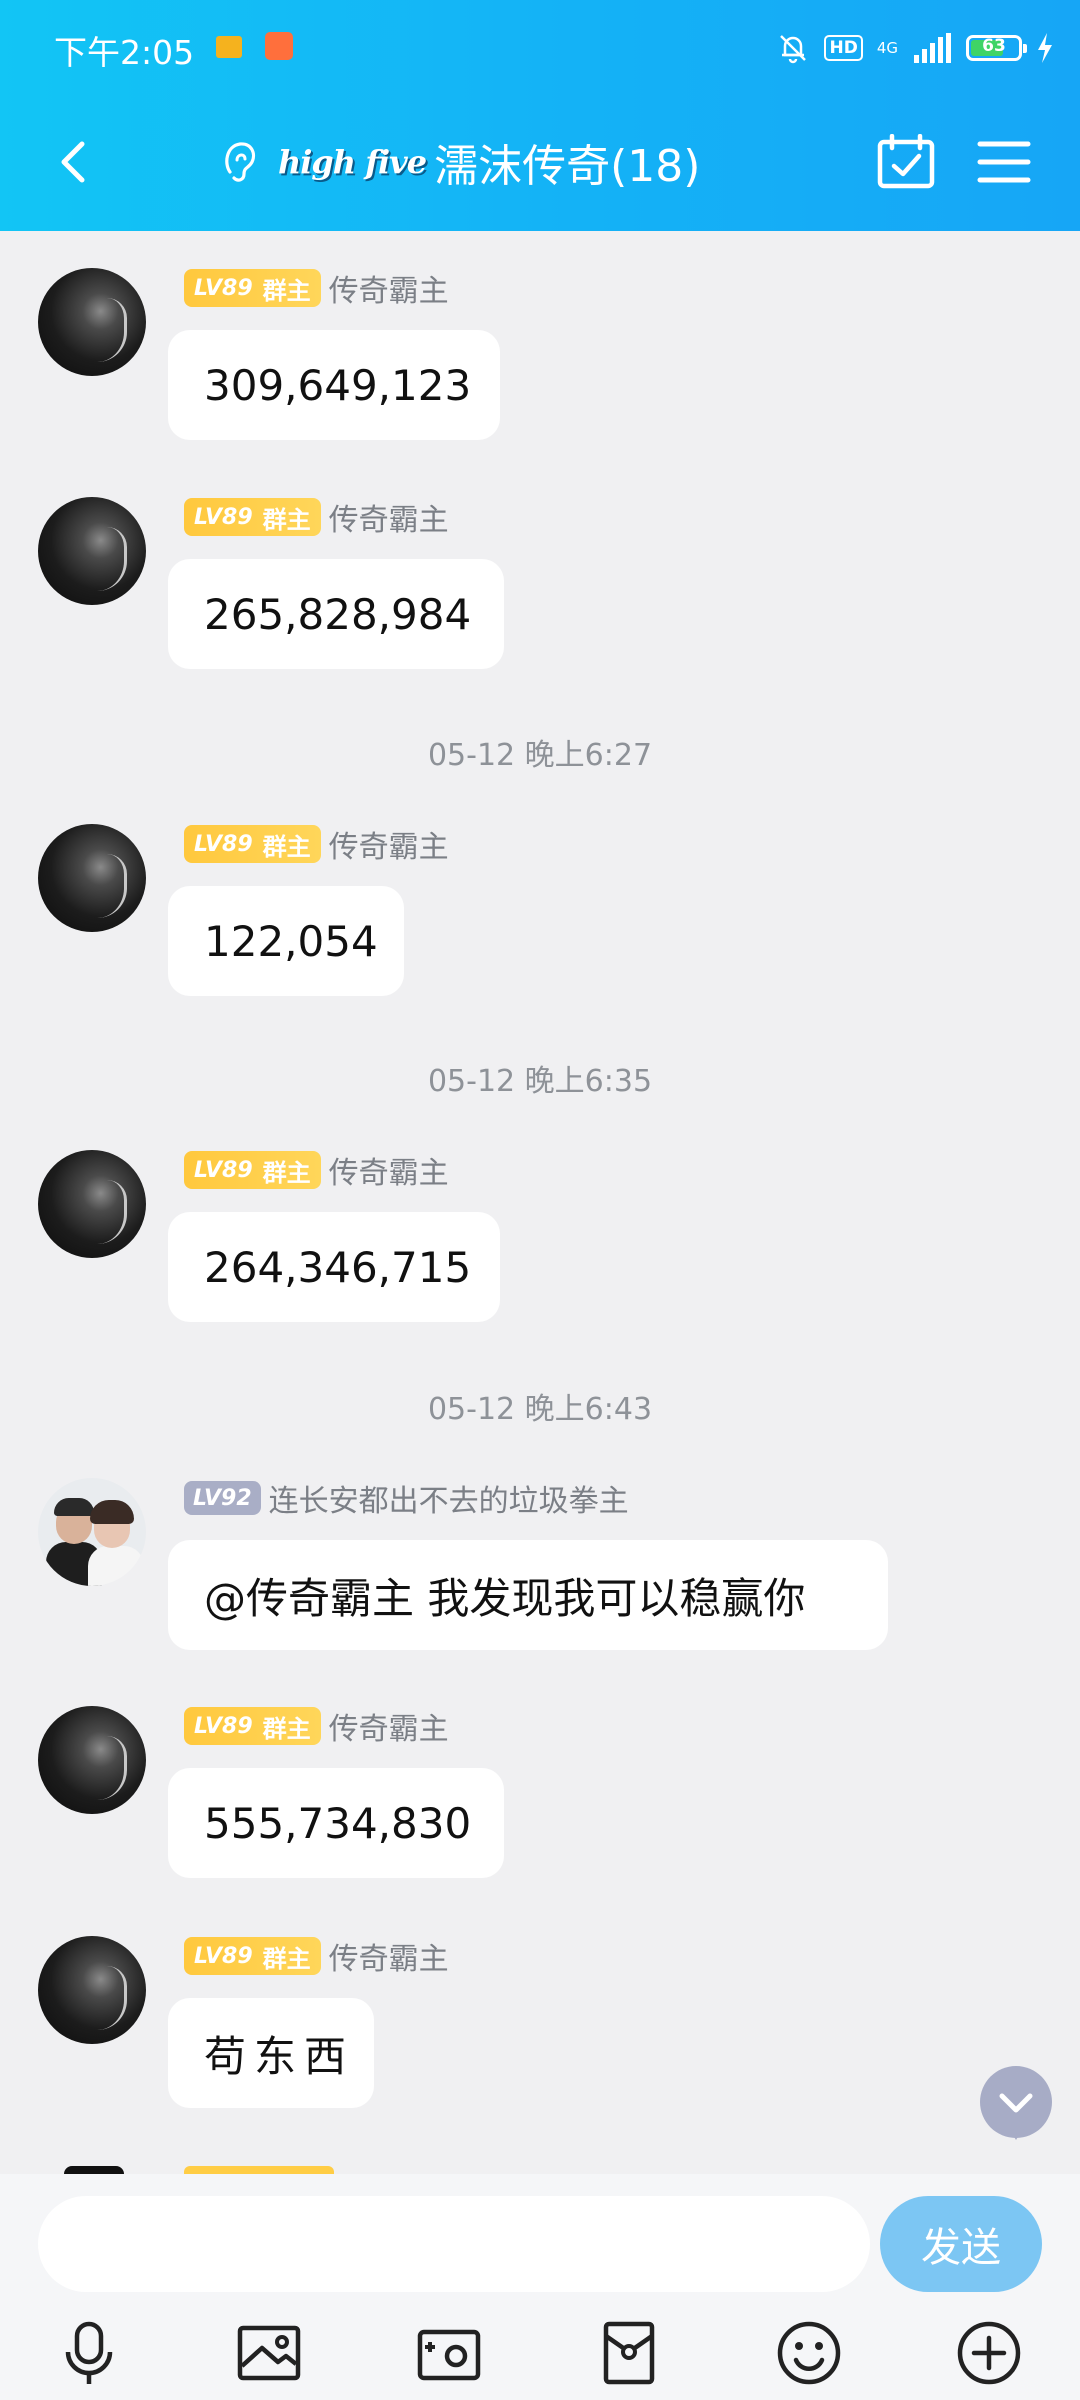 The image size is (1080, 2400). I want to click on calendar-checkin-icon, so click(906, 162).